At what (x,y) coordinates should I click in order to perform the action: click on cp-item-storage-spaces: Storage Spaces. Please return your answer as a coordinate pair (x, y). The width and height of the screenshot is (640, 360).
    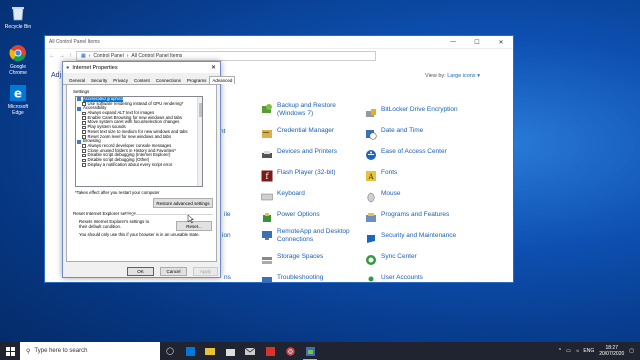
    Looking at the image, I should click on (292, 259).